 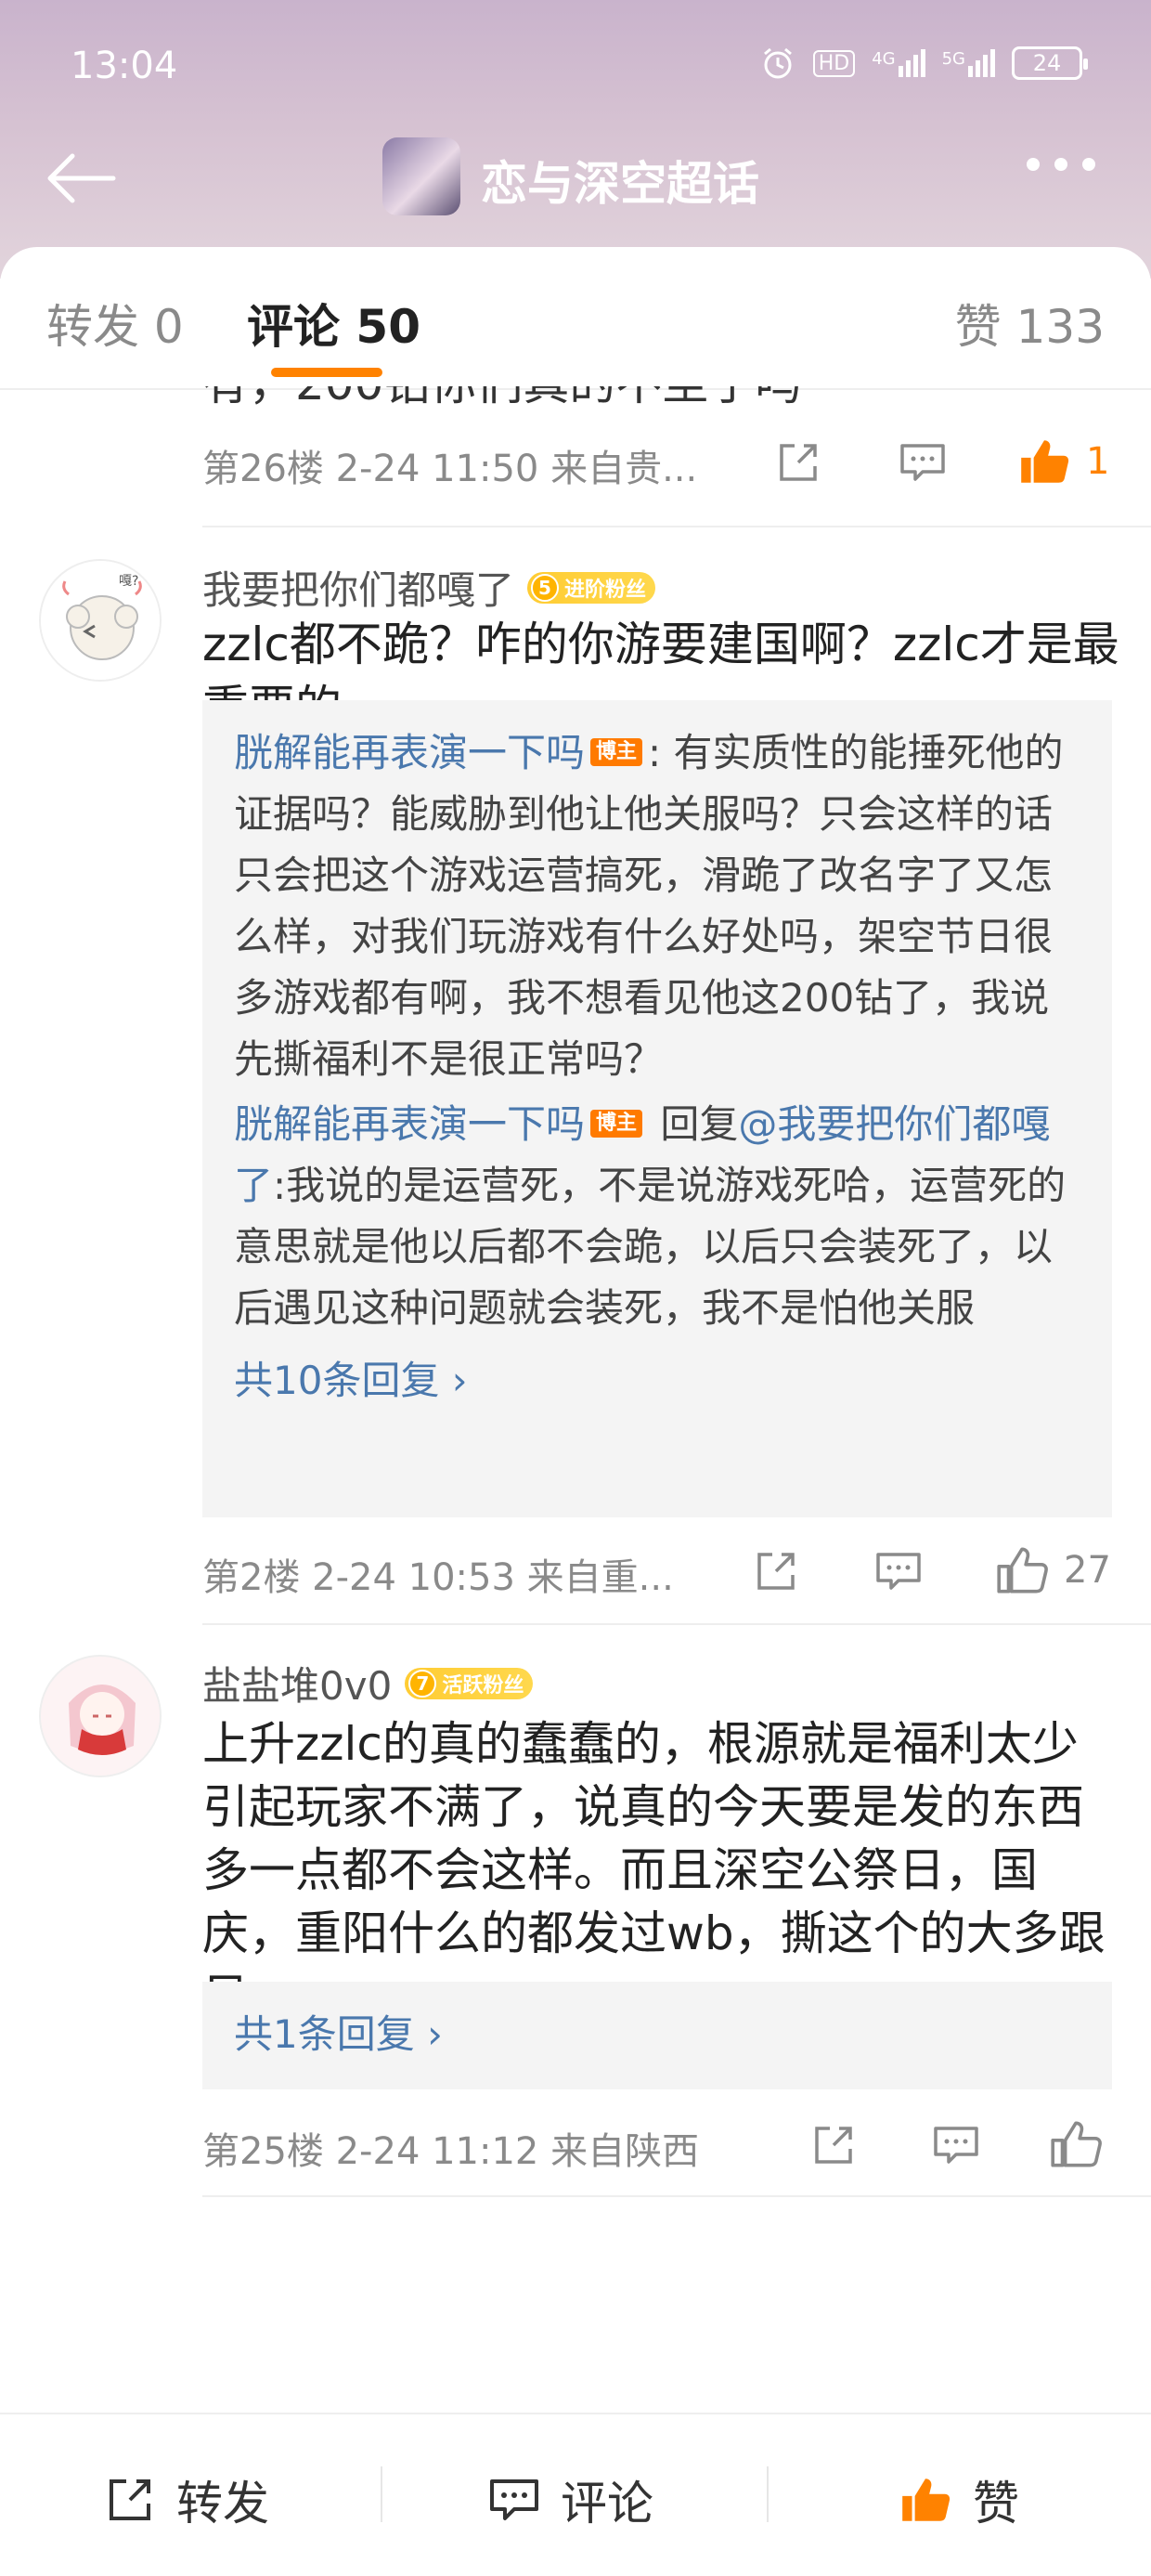 I want to click on like-button: 27, so click(x=1052, y=1570).